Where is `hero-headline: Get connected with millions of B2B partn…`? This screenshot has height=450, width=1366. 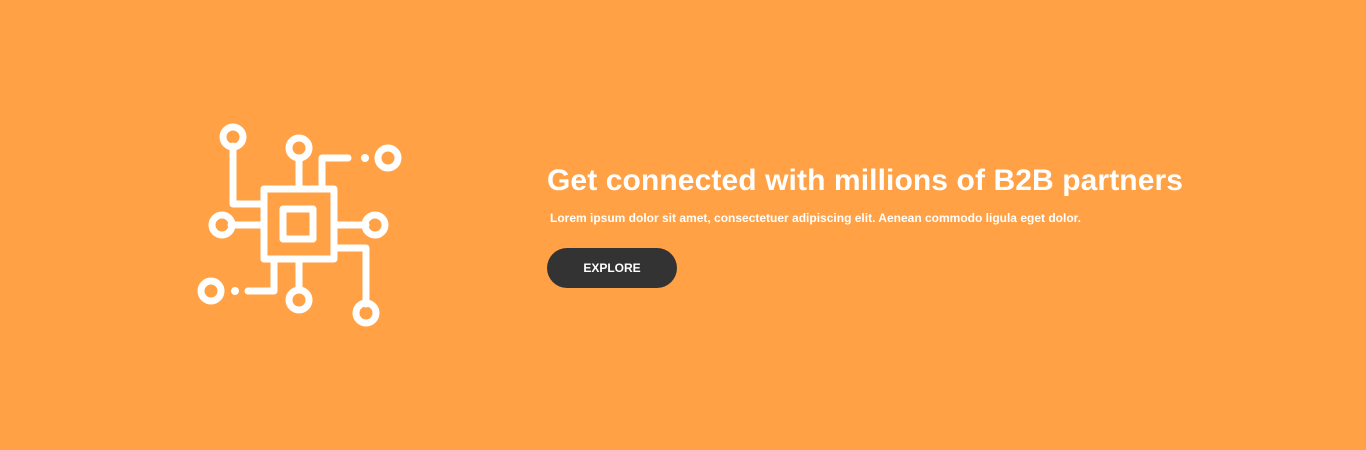
hero-headline: Get connected with millions of B2B partn… is located at coordinates (865, 180).